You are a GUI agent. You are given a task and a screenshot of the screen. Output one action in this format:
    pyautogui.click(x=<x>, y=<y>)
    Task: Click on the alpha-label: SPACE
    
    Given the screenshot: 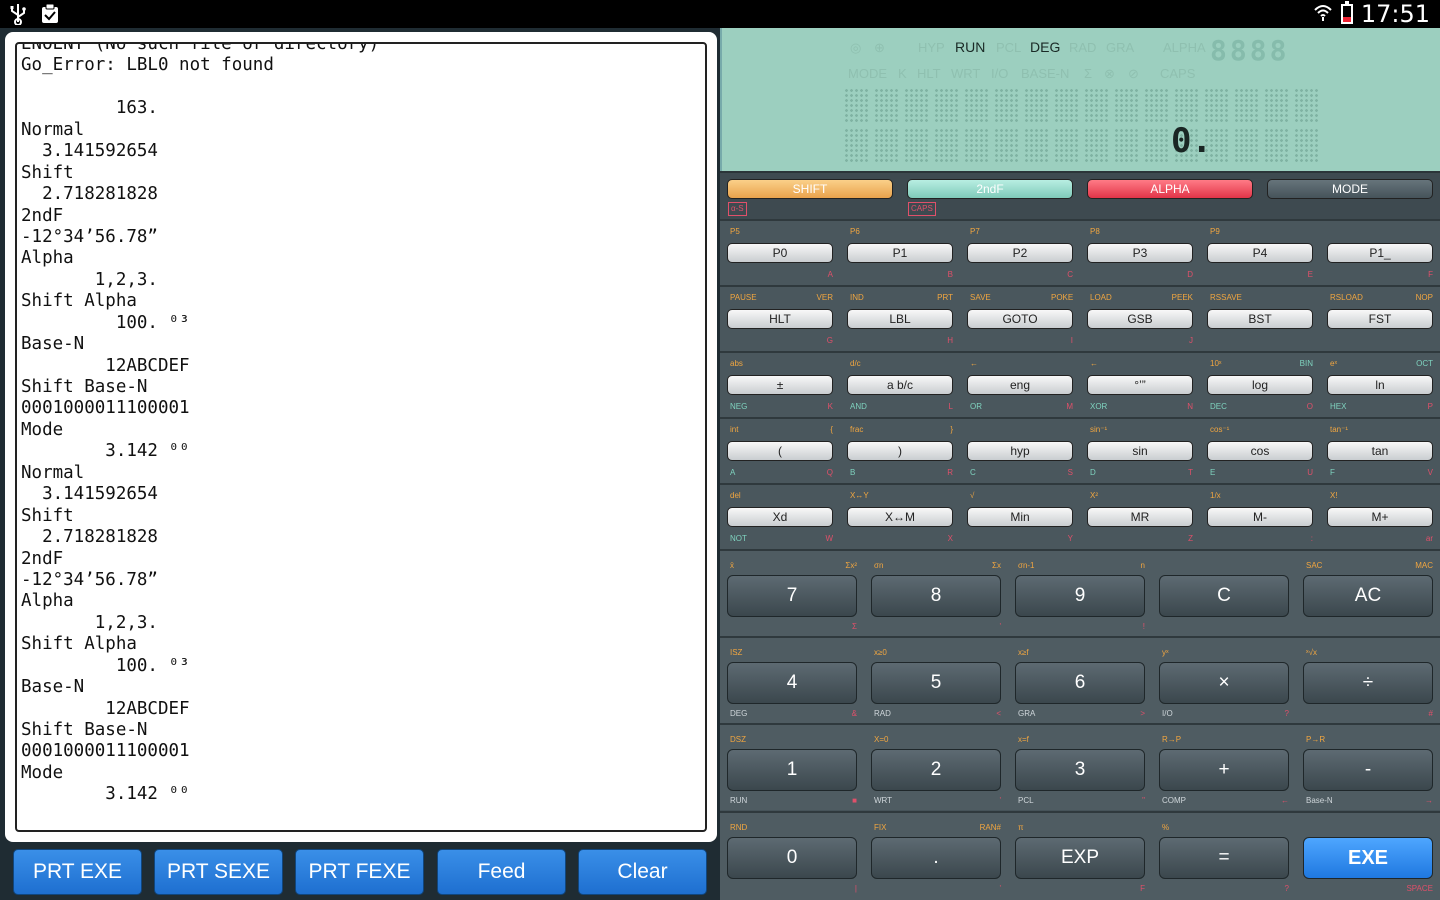 What is the action you would take?
    pyautogui.click(x=1419, y=888)
    